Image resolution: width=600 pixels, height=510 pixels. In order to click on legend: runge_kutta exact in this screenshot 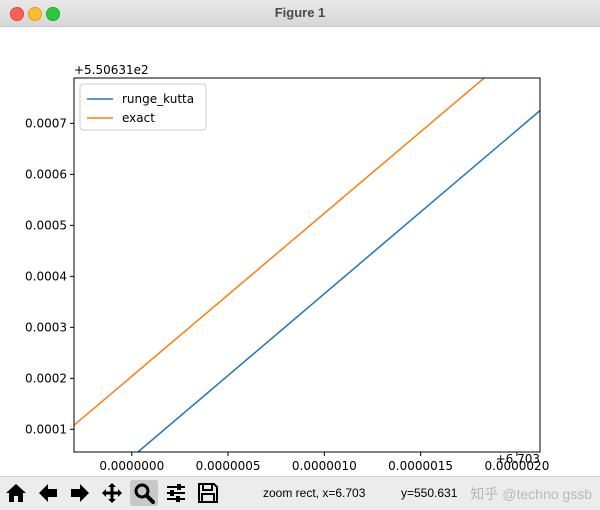, I will do `click(143, 107)`.